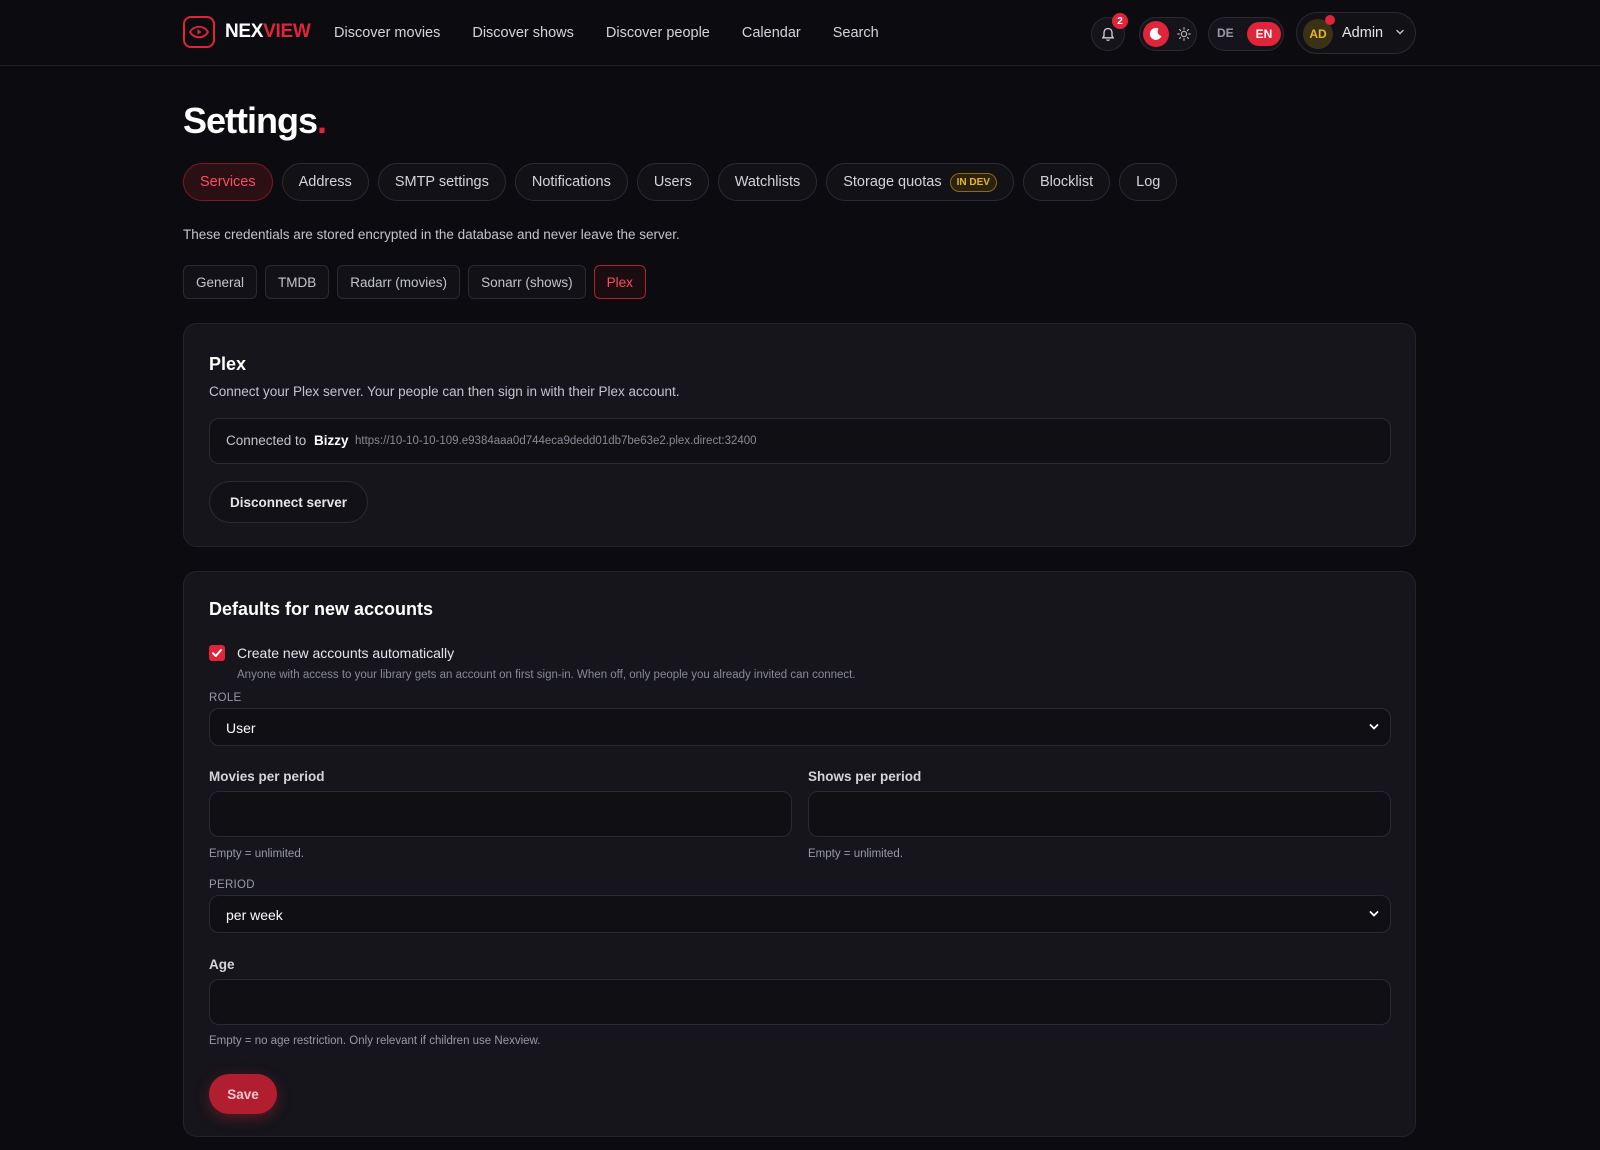 This screenshot has height=1150, width=1600. I want to click on tab-blocklist: Blocklist, so click(1066, 182).